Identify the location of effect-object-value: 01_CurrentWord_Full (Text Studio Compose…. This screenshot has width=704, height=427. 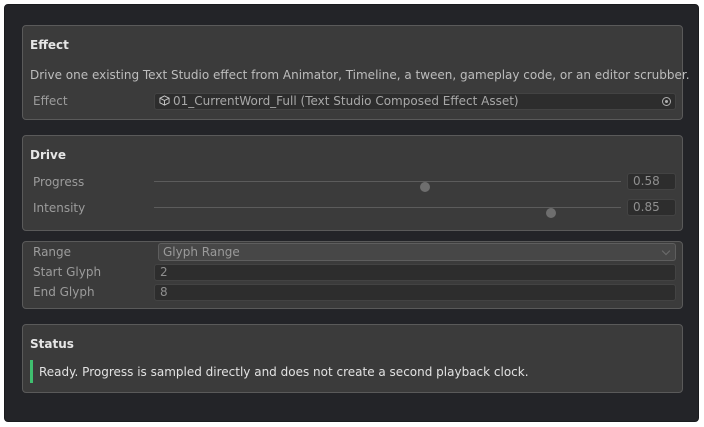
(346, 101).